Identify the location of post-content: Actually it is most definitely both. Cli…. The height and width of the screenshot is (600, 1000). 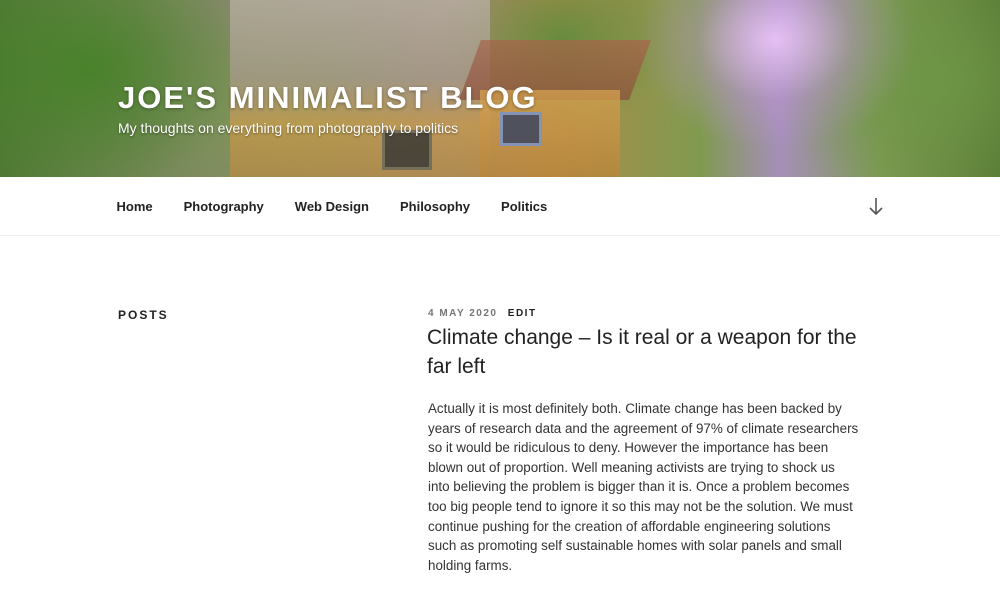
(644, 496).